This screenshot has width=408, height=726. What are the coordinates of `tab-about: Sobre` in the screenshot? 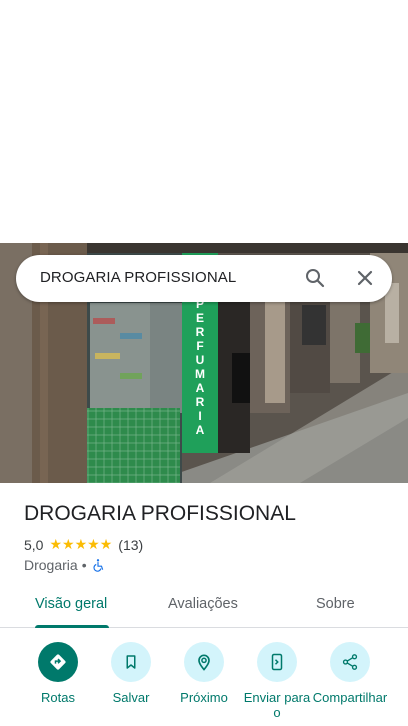 It's located at (335, 604).